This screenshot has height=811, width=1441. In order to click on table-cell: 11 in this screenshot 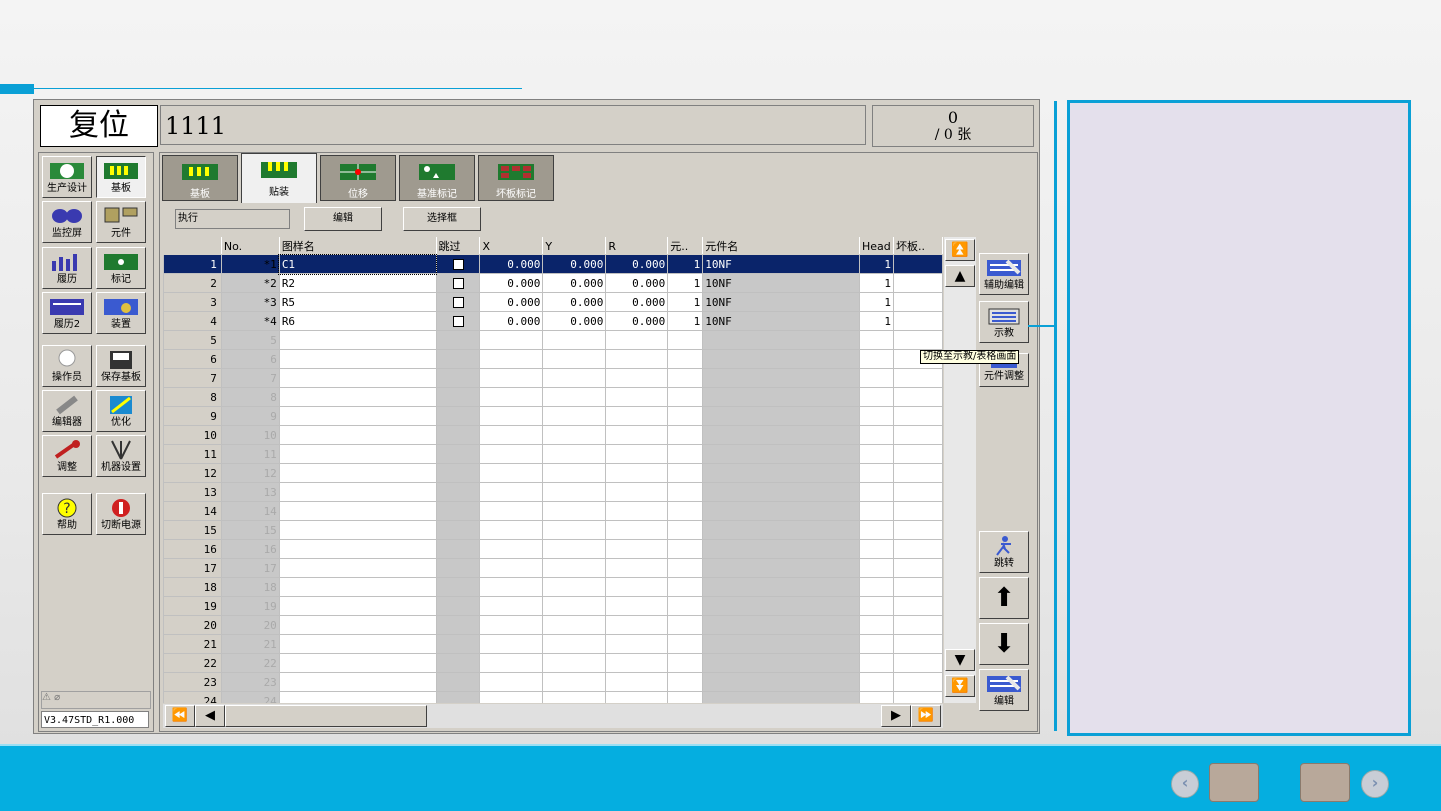, I will do `click(192, 454)`.